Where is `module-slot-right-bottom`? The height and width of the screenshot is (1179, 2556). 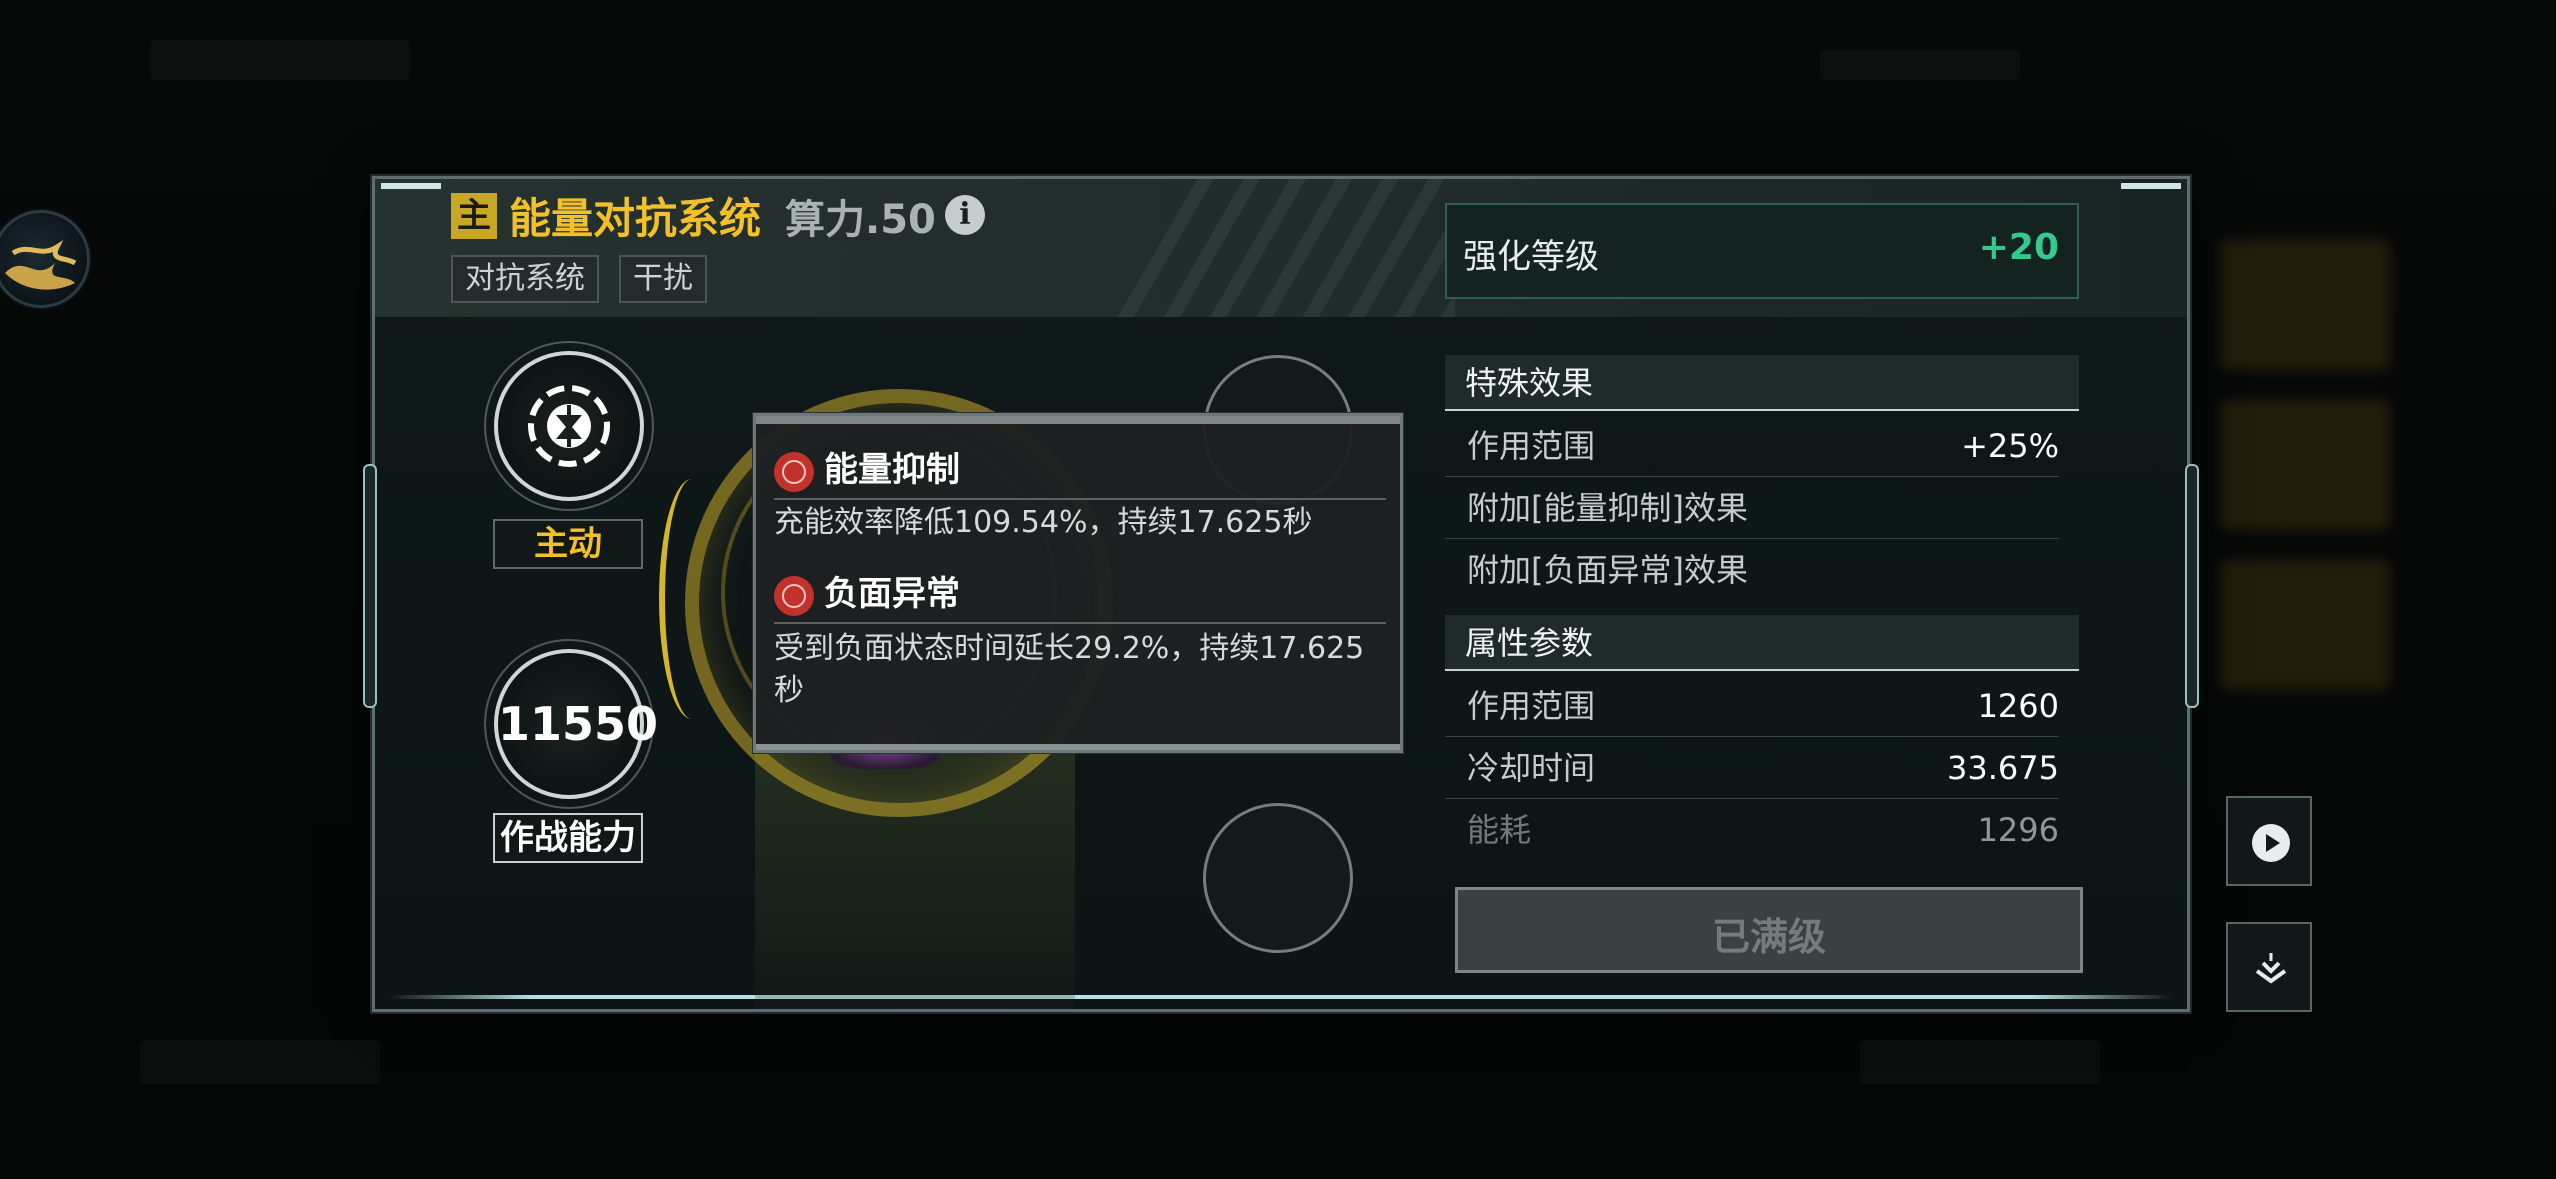 module-slot-right-bottom is located at coordinates (1278, 878).